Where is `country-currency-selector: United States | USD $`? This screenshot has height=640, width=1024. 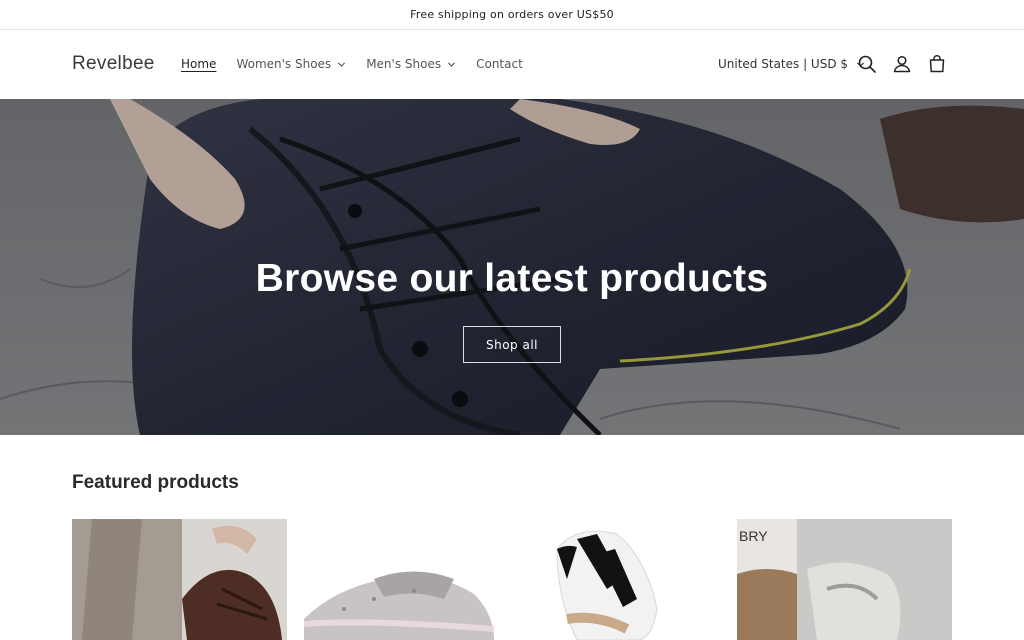 country-currency-selector: United States | USD $ is located at coordinates (791, 64).